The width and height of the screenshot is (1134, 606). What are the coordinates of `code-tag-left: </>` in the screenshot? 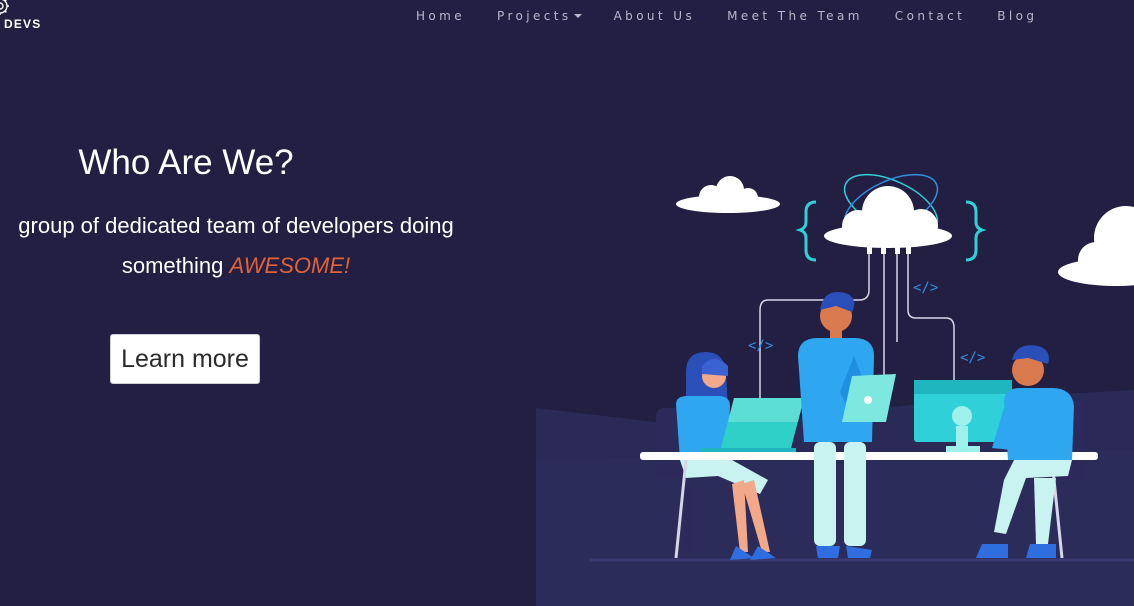 It's located at (760, 346).